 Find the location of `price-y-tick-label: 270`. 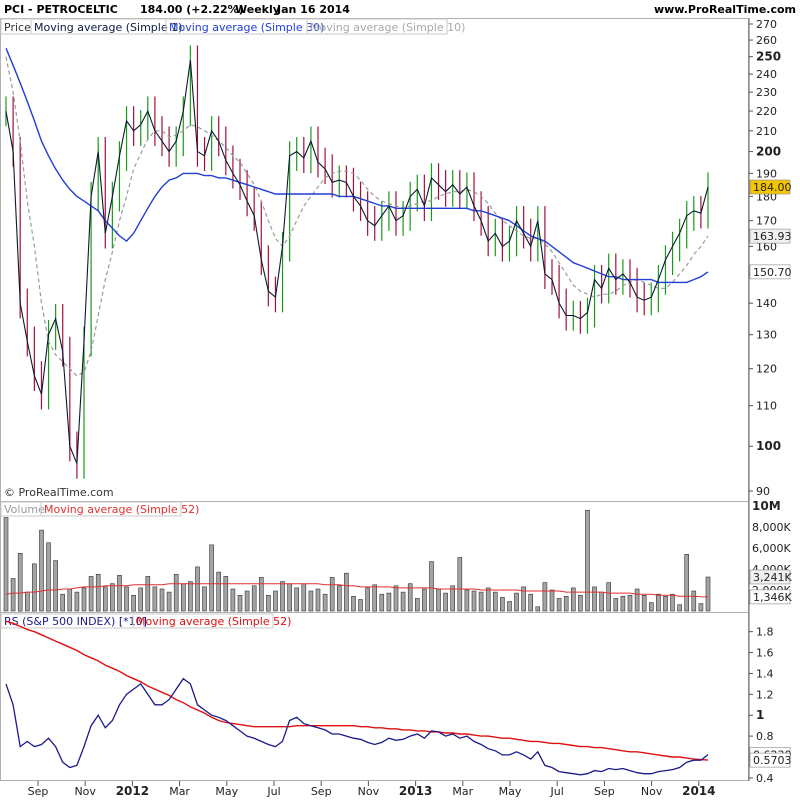

price-y-tick-label: 270 is located at coordinates (766, 24).